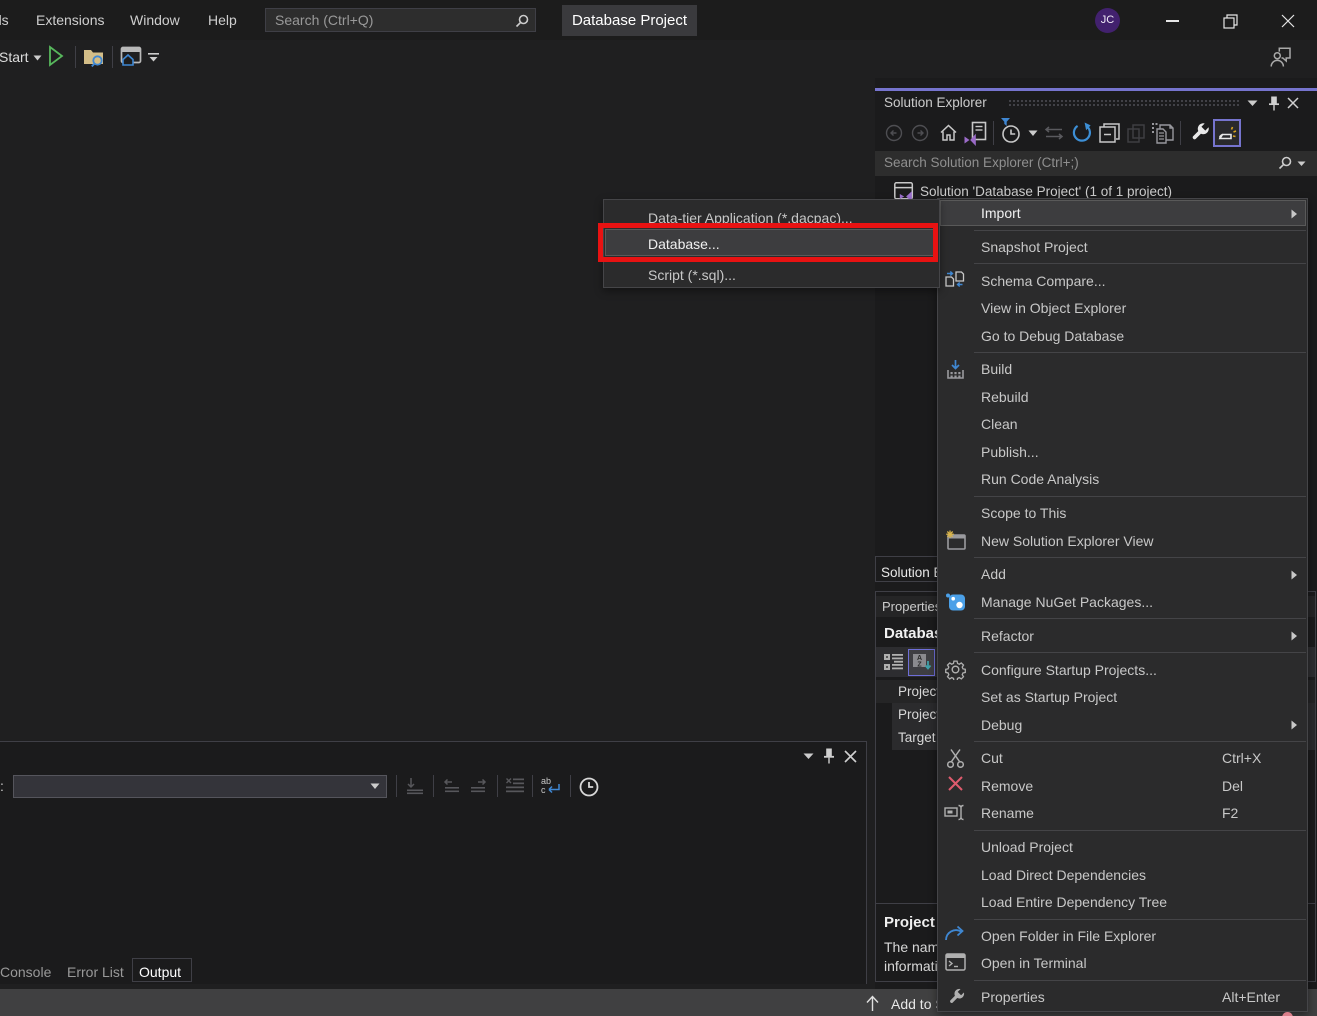 The width and height of the screenshot is (1317, 1016). Describe the element at coordinates (919, 665) in the screenshot. I see `svg-text: Z` at that location.